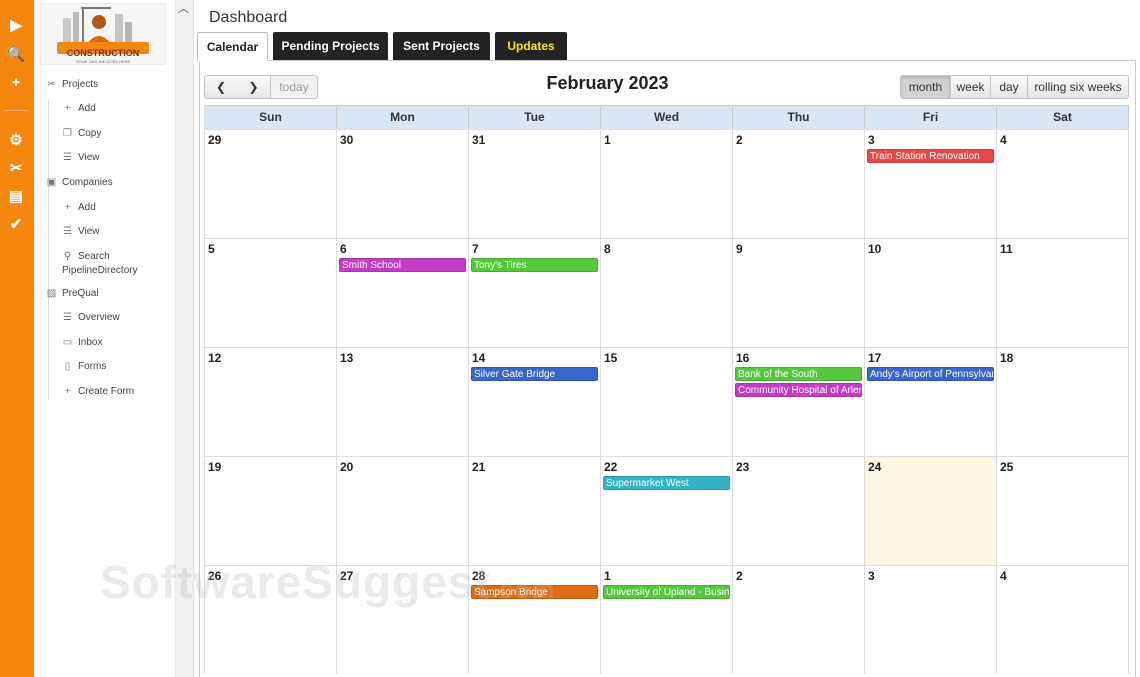 This screenshot has height=677, width=1140. What do you see at coordinates (16, 197) in the screenshot?
I see `contact-card-icon: ▤` at bounding box center [16, 197].